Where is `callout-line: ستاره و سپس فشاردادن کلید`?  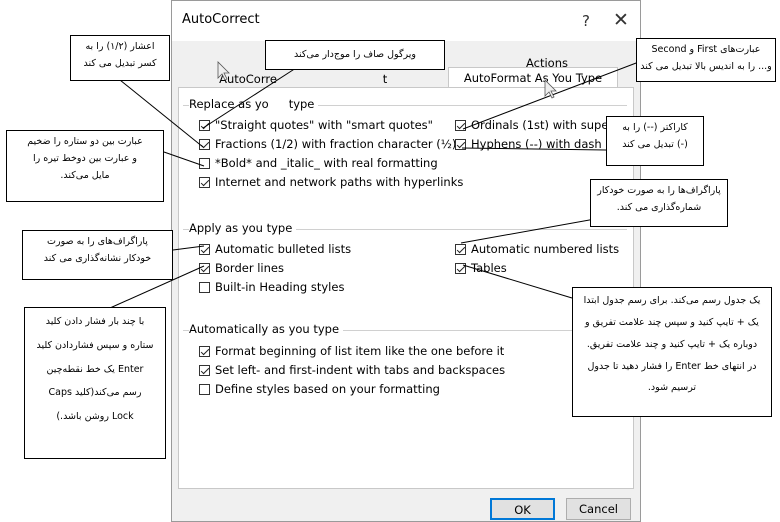 callout-line: ستاره و سپس فشاردادن کلید is located at coordinates (95, 345).